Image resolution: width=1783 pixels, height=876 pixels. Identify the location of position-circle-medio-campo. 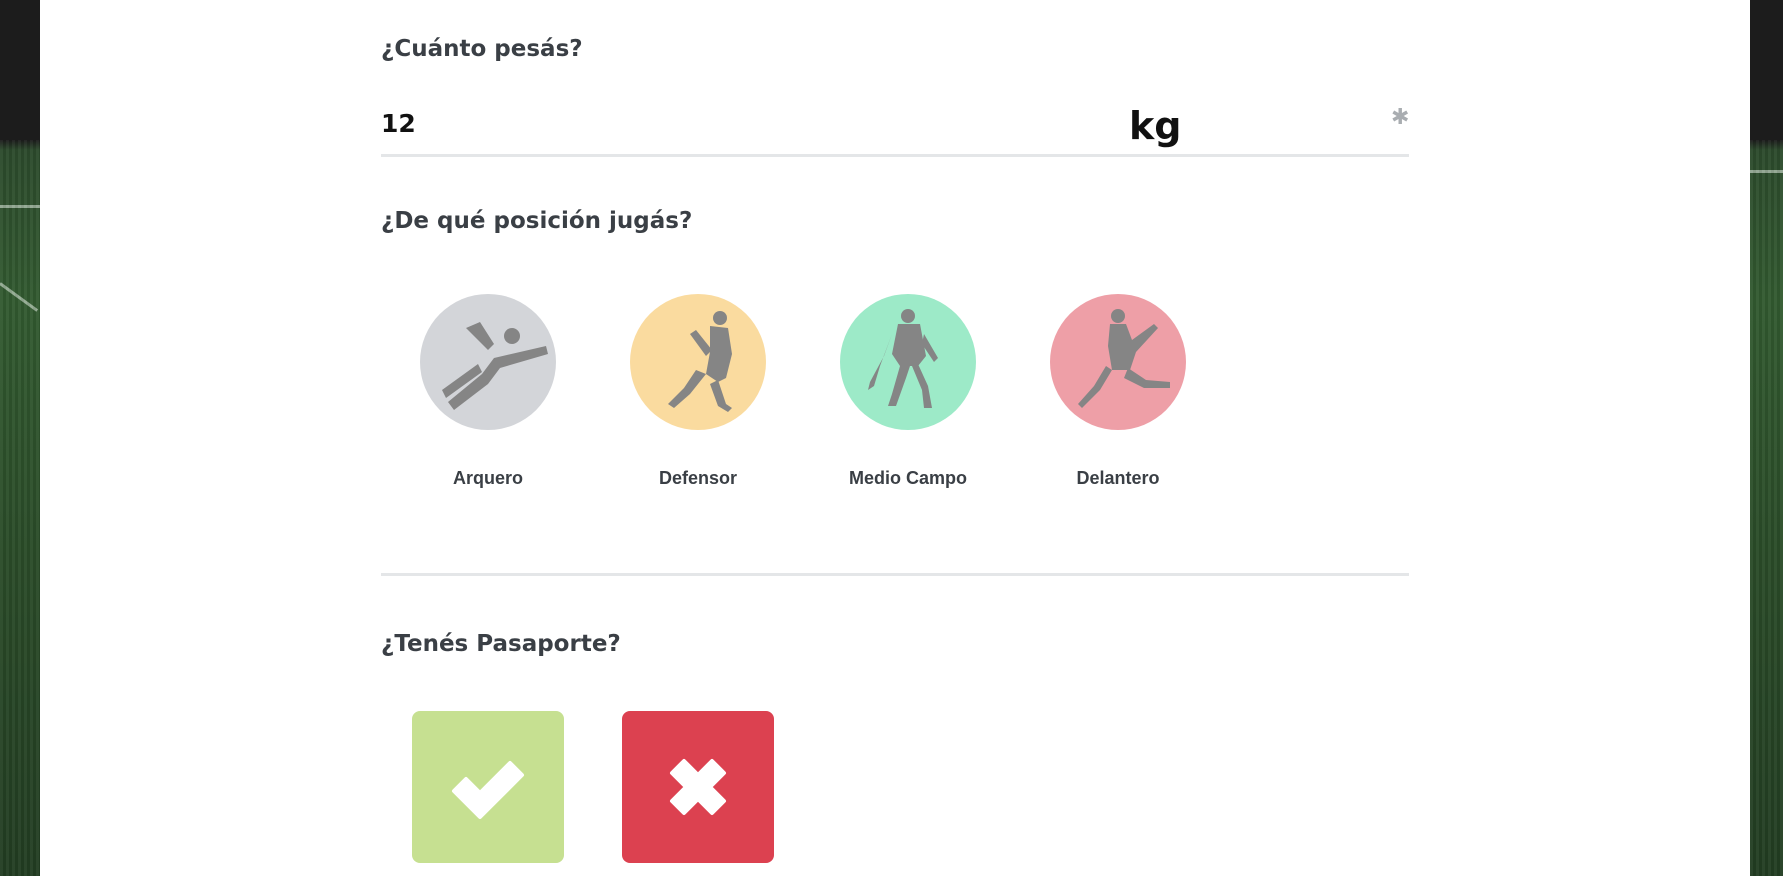
(908, 362).